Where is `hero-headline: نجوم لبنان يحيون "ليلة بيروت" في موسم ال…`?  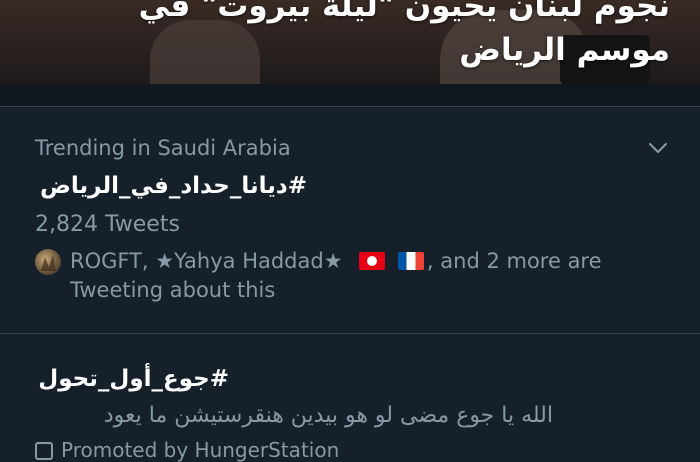
hero-headline: نجوم لبنان يحيون "ليلة بيروت" في موسم ال… is located at coordinates (350, 36).